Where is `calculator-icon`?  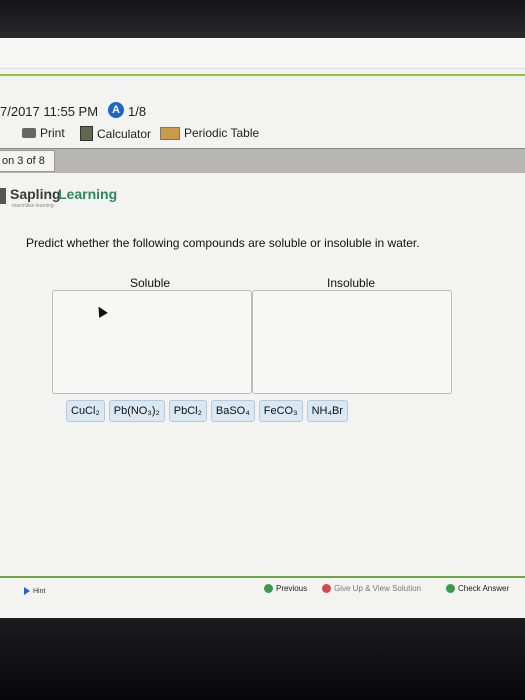 calculator-icon is located at coordinates (86, 133).